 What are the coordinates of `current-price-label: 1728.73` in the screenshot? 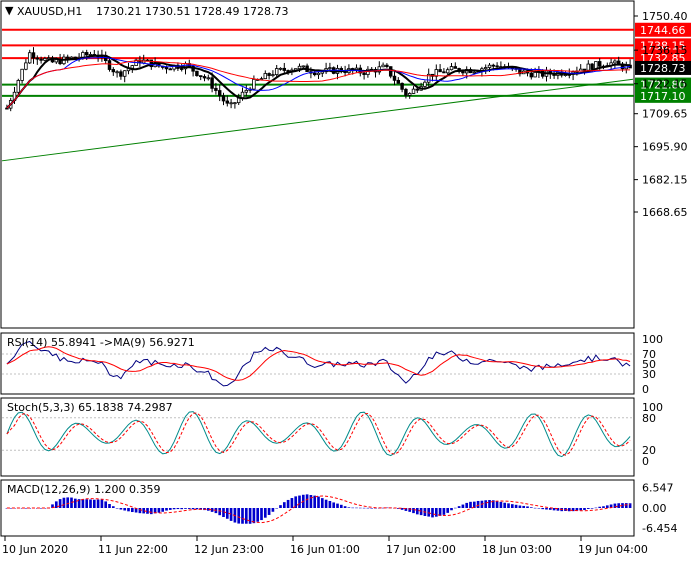 It's located at (663, 68).